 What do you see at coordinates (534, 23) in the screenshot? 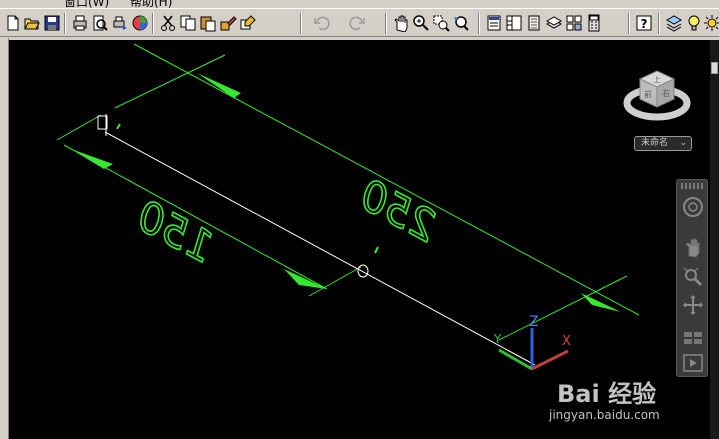
I see `tool-palettes-icon` at bounding box center [534, 23].